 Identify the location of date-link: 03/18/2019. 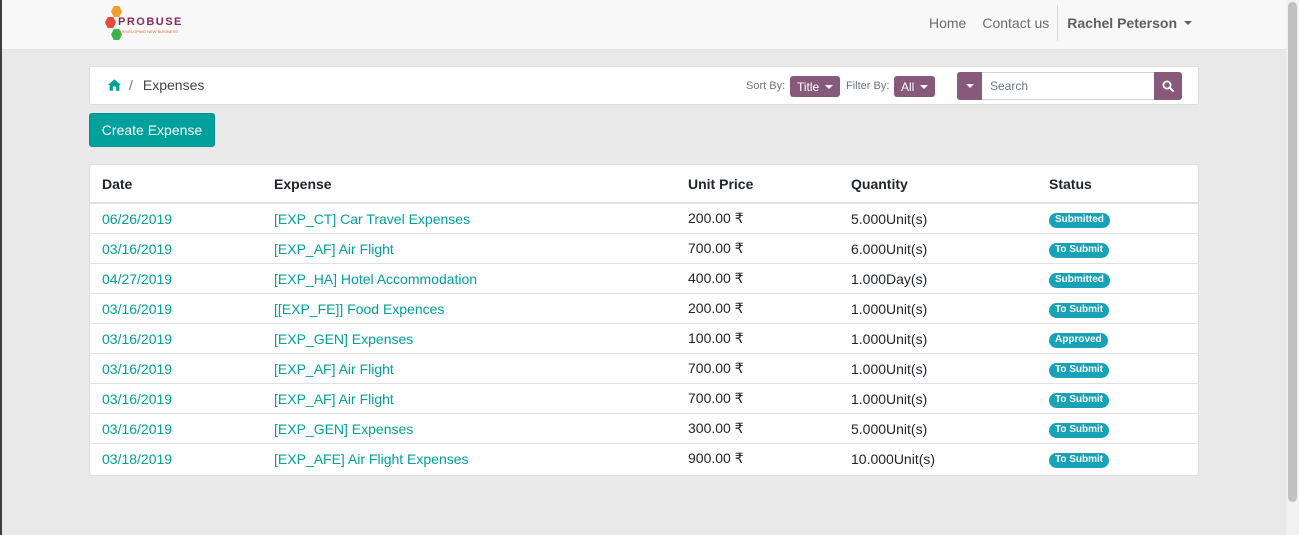
(137, 459).